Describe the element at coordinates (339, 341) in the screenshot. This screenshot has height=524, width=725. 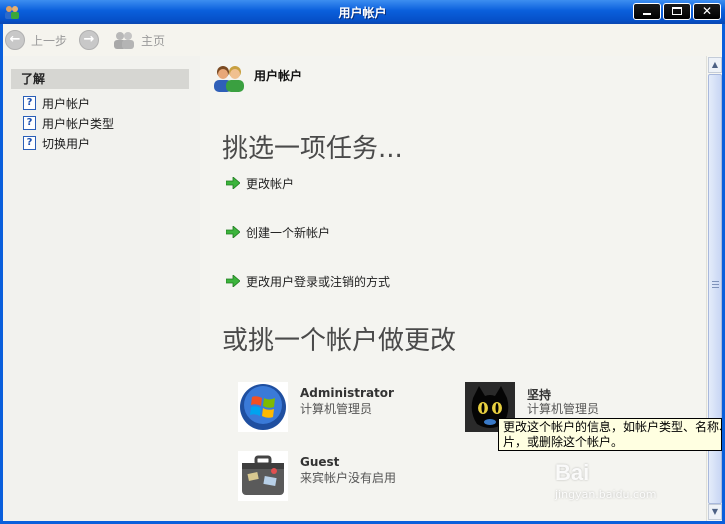
I see `pick-account-heading: 或挑一个帐户做更改` at that location.